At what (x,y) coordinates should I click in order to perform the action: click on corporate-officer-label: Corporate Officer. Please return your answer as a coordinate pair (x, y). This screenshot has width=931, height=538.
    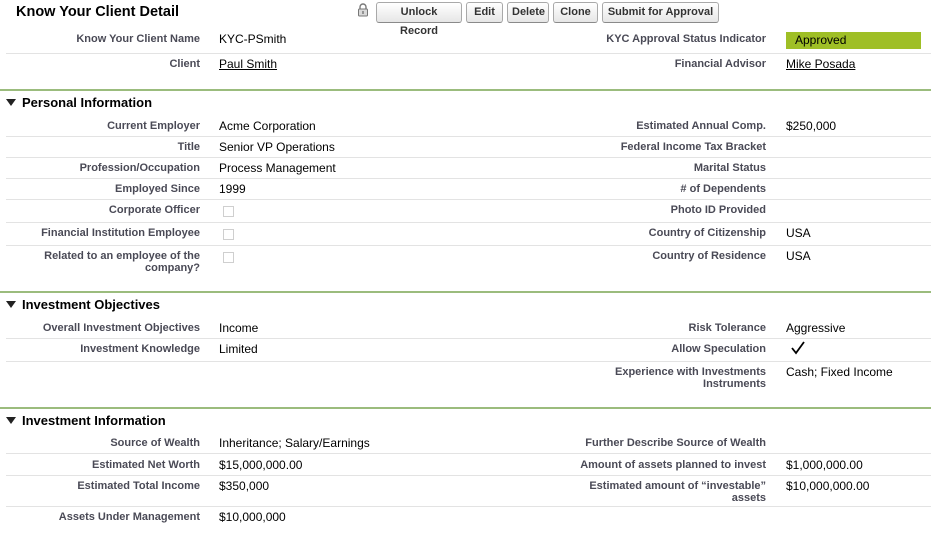
    Looking at the image, I should click on (154, 210).